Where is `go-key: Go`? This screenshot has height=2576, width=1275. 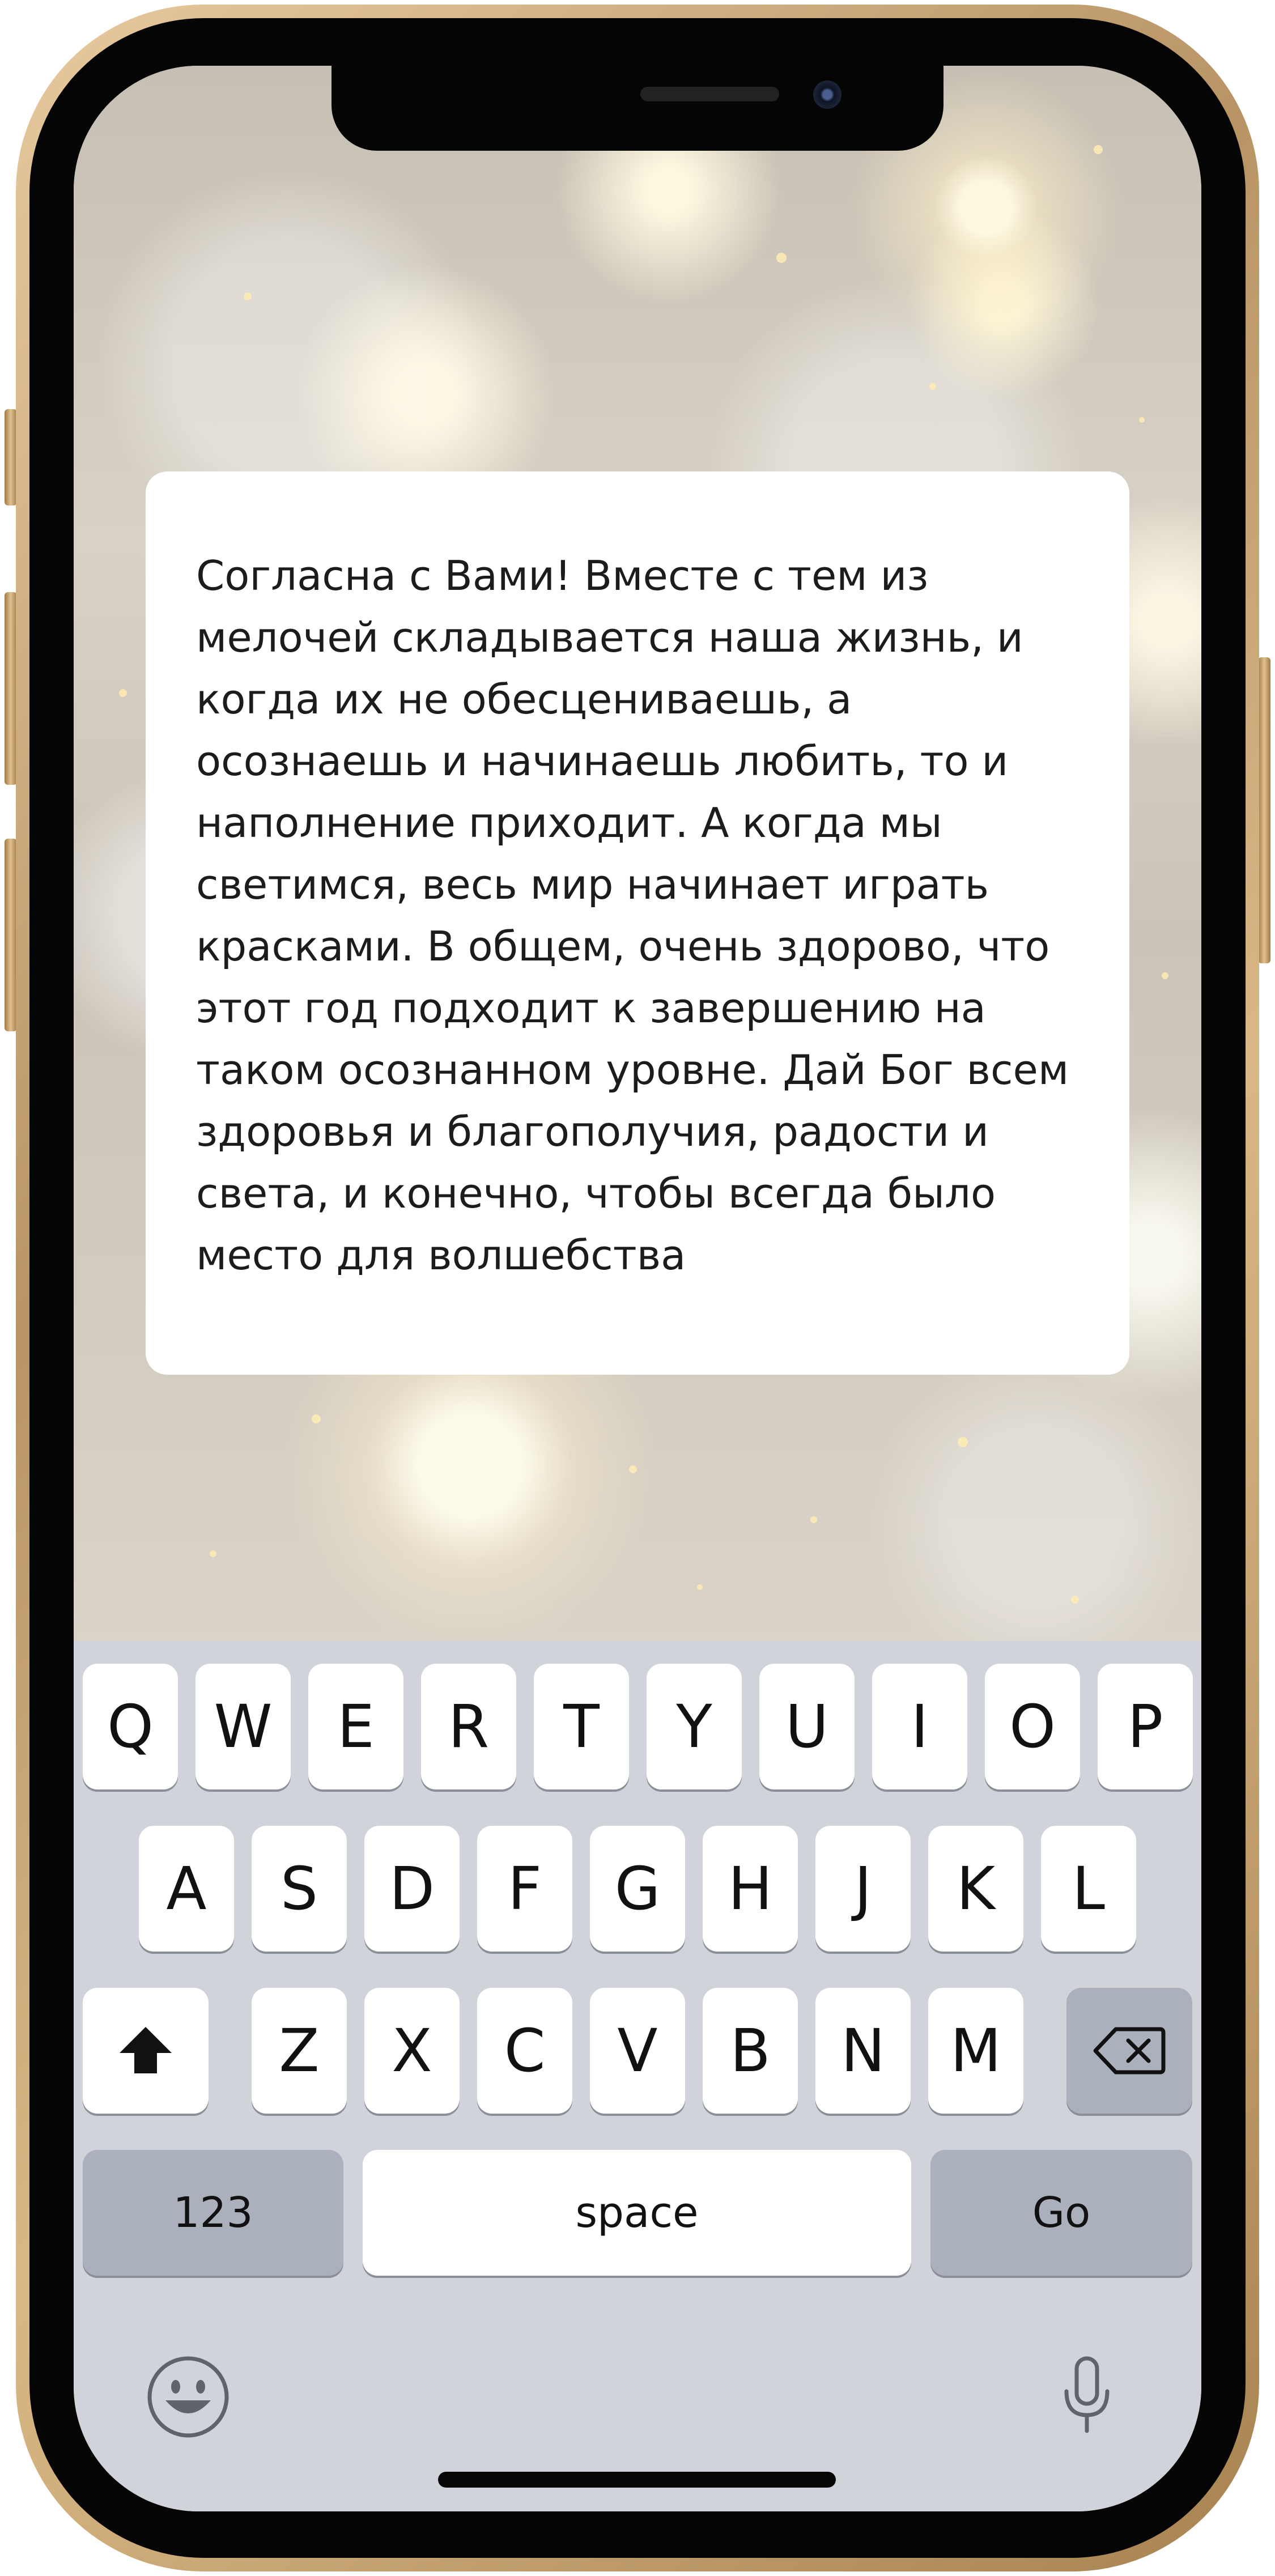 go-key: Go is located at coordinates (1061, 2213).